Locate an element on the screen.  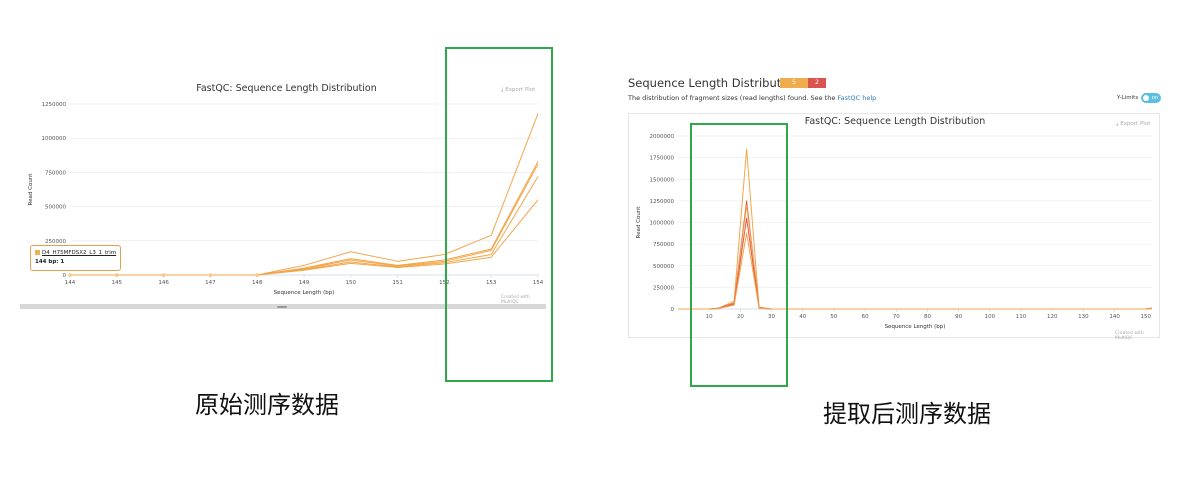
y-tick-label: 1500000 is located at coordinates (662, 180).